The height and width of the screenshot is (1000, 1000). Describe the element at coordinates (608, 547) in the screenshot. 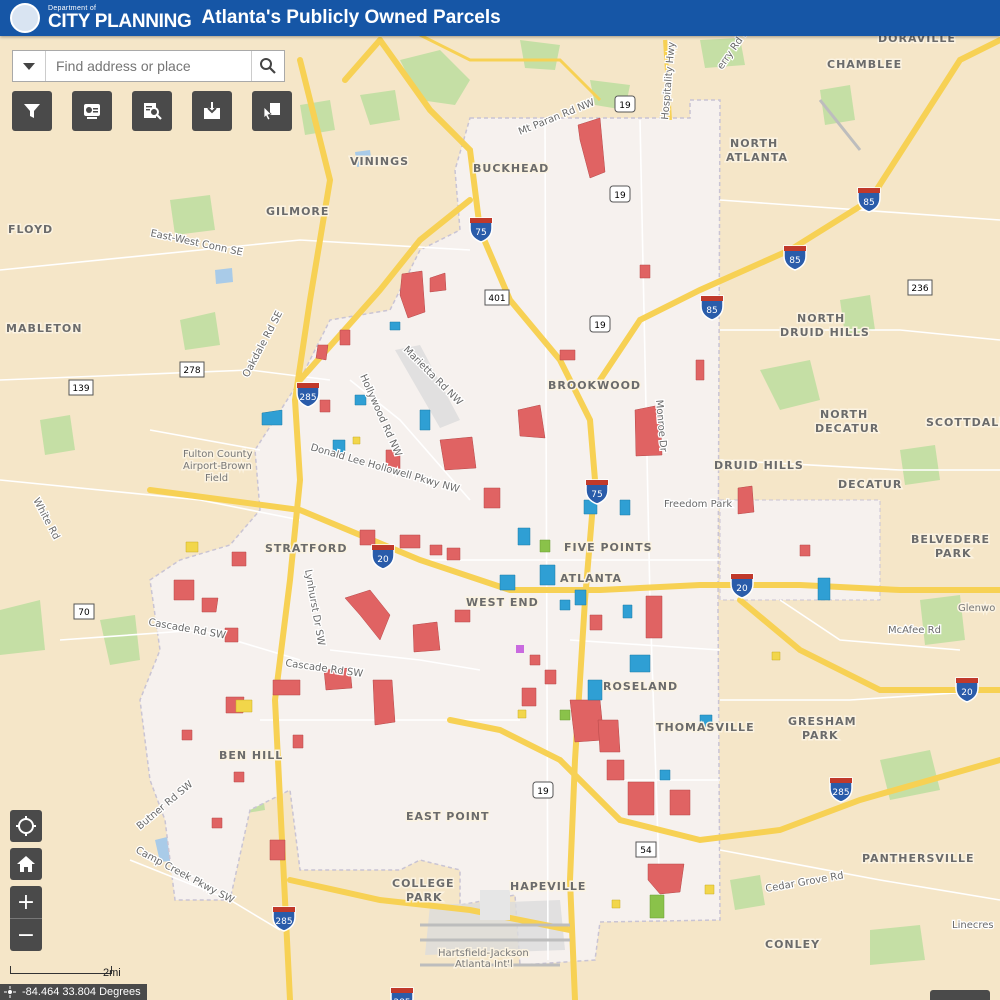

I see `svg-text: FIVE POINTS` at that location.